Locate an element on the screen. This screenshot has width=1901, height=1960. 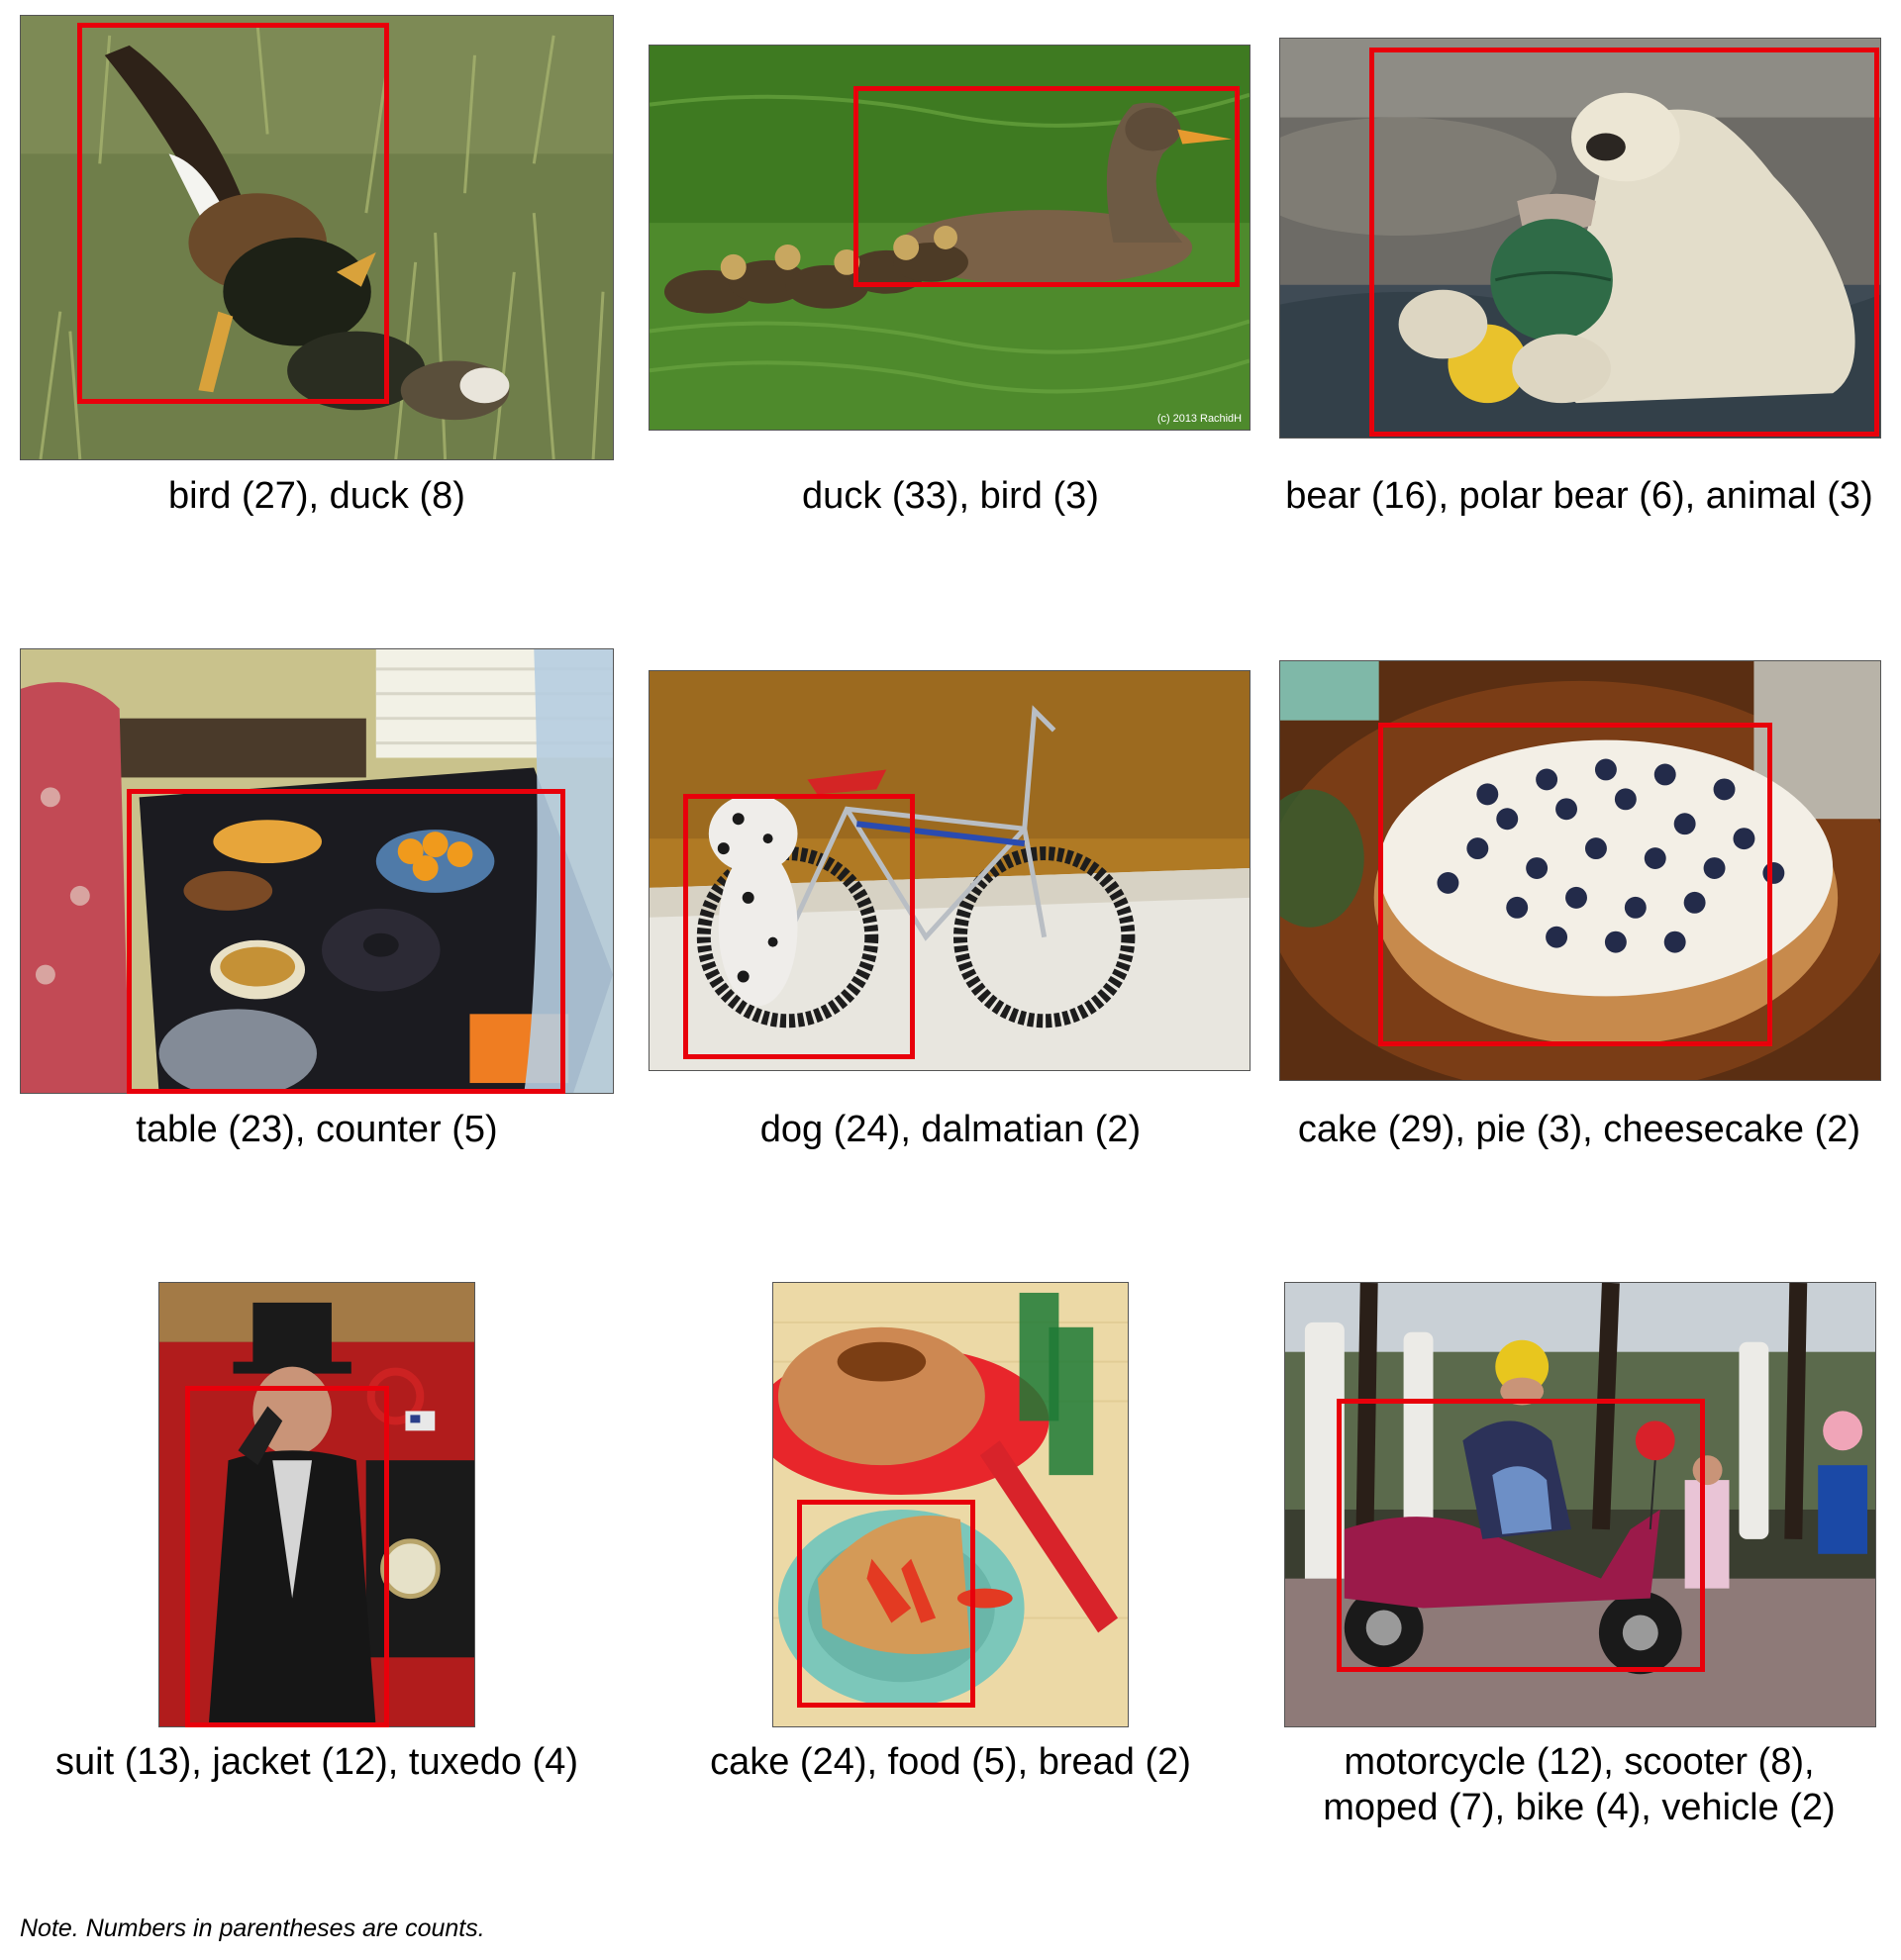
panel-4-bbox is located at coordinates (346, 941).